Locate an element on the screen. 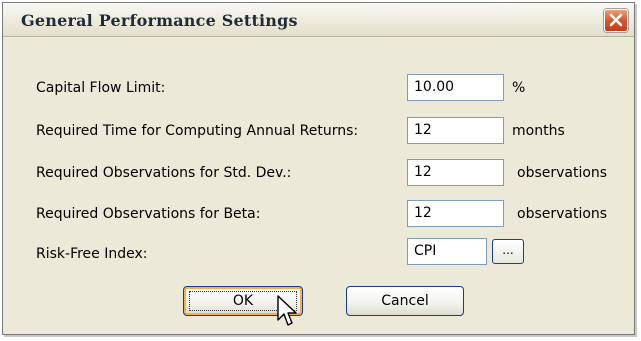 This screenshot has height=341, width=641. close-button is located at coordinates (616, 20).